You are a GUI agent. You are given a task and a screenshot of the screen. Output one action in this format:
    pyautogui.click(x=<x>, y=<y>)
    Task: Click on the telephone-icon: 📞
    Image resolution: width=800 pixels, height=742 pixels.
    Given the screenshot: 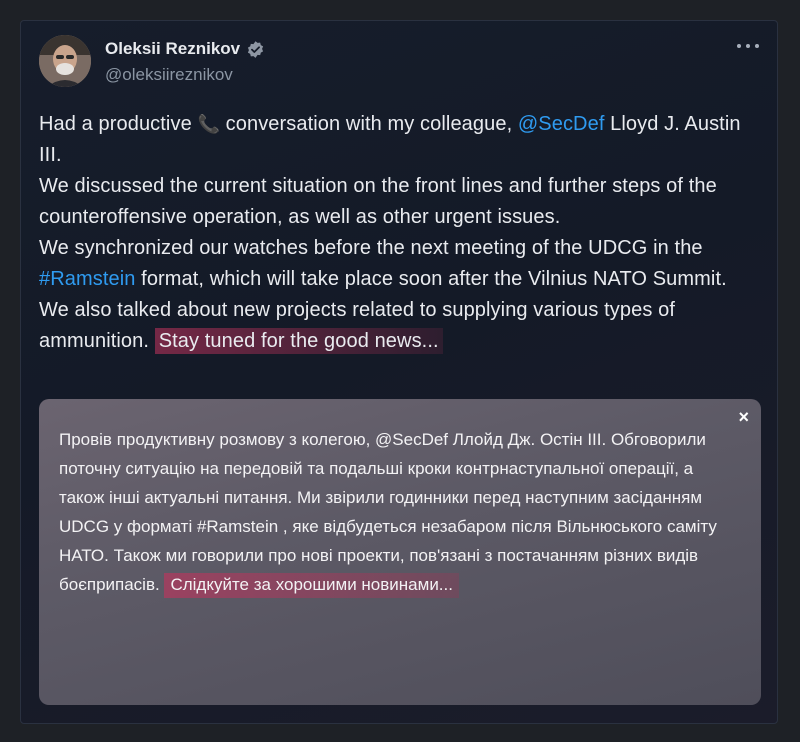 What is the action you would take?
    pyautogui.click(x=208, y=124)
    